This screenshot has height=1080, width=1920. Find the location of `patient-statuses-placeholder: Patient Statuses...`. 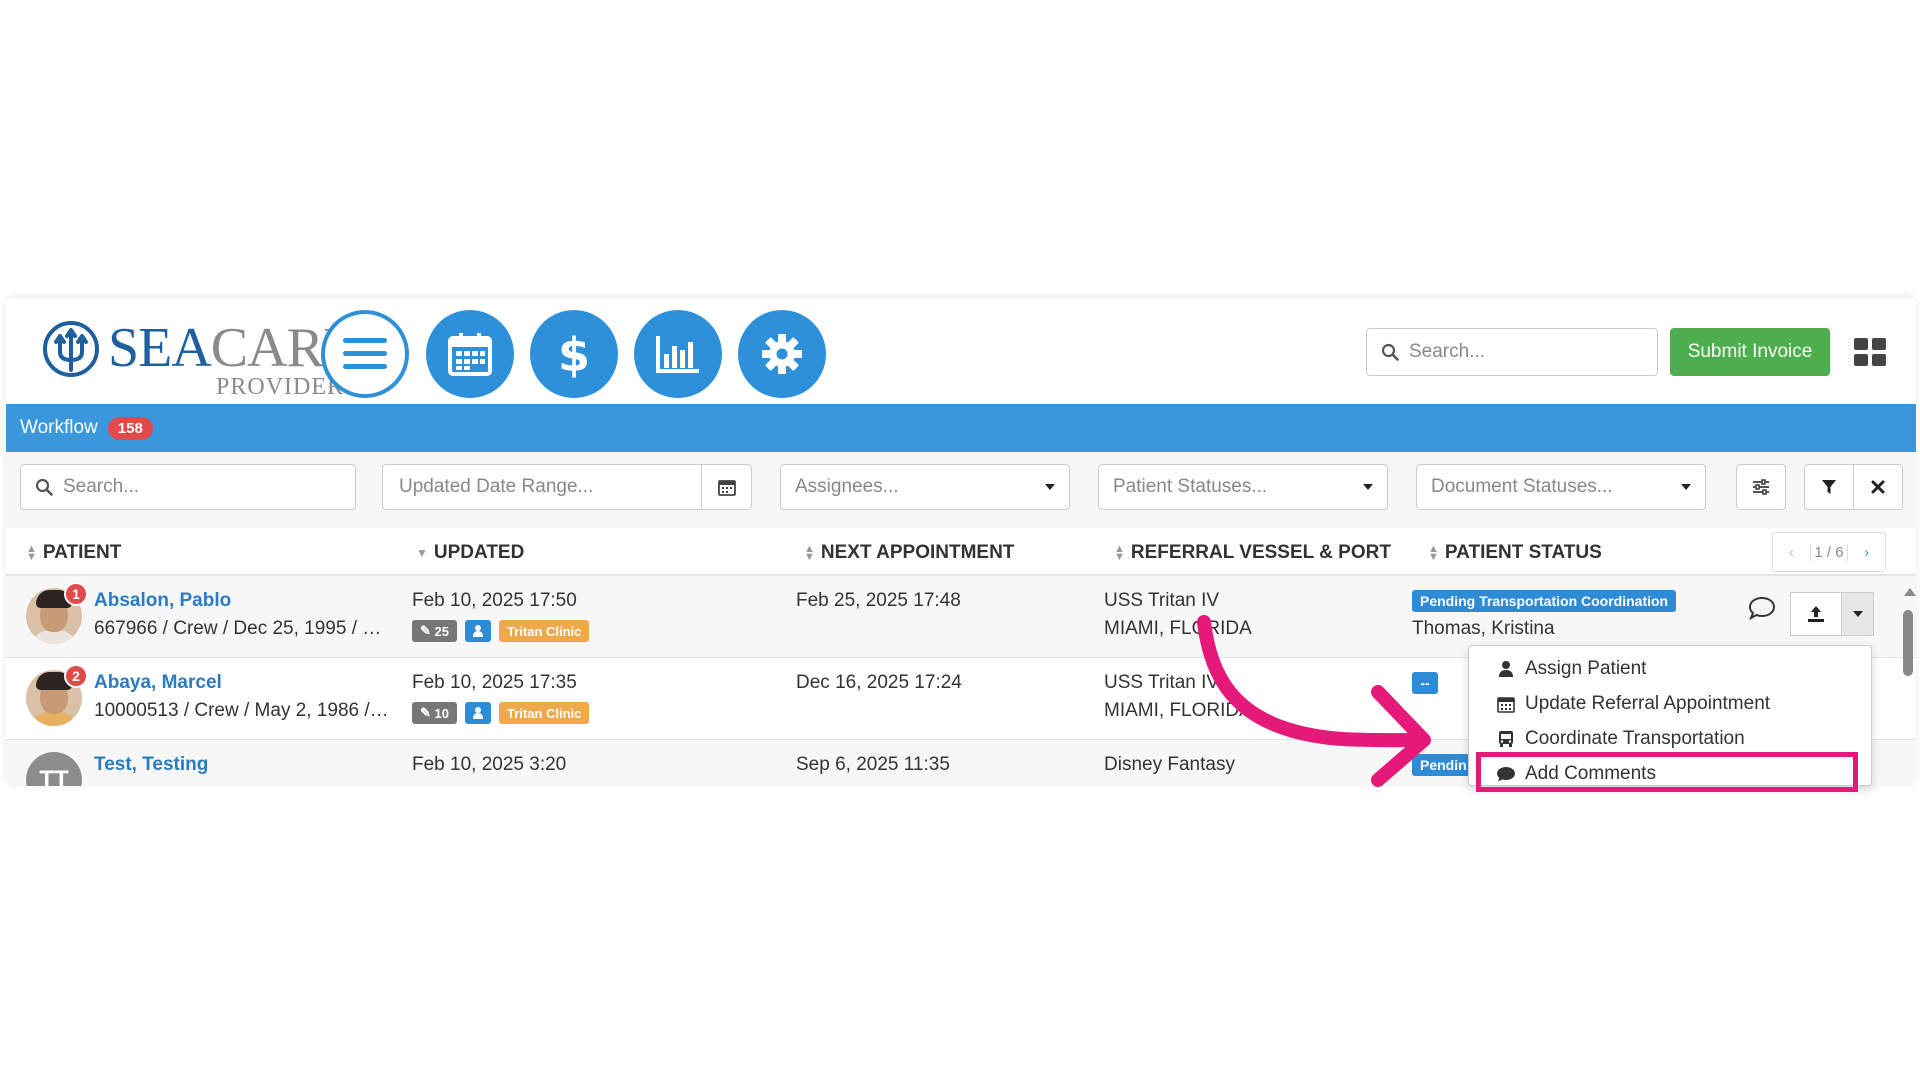

patient-statuses-placeholder: Patient Statuses... is located at coordinates (1190, 486).